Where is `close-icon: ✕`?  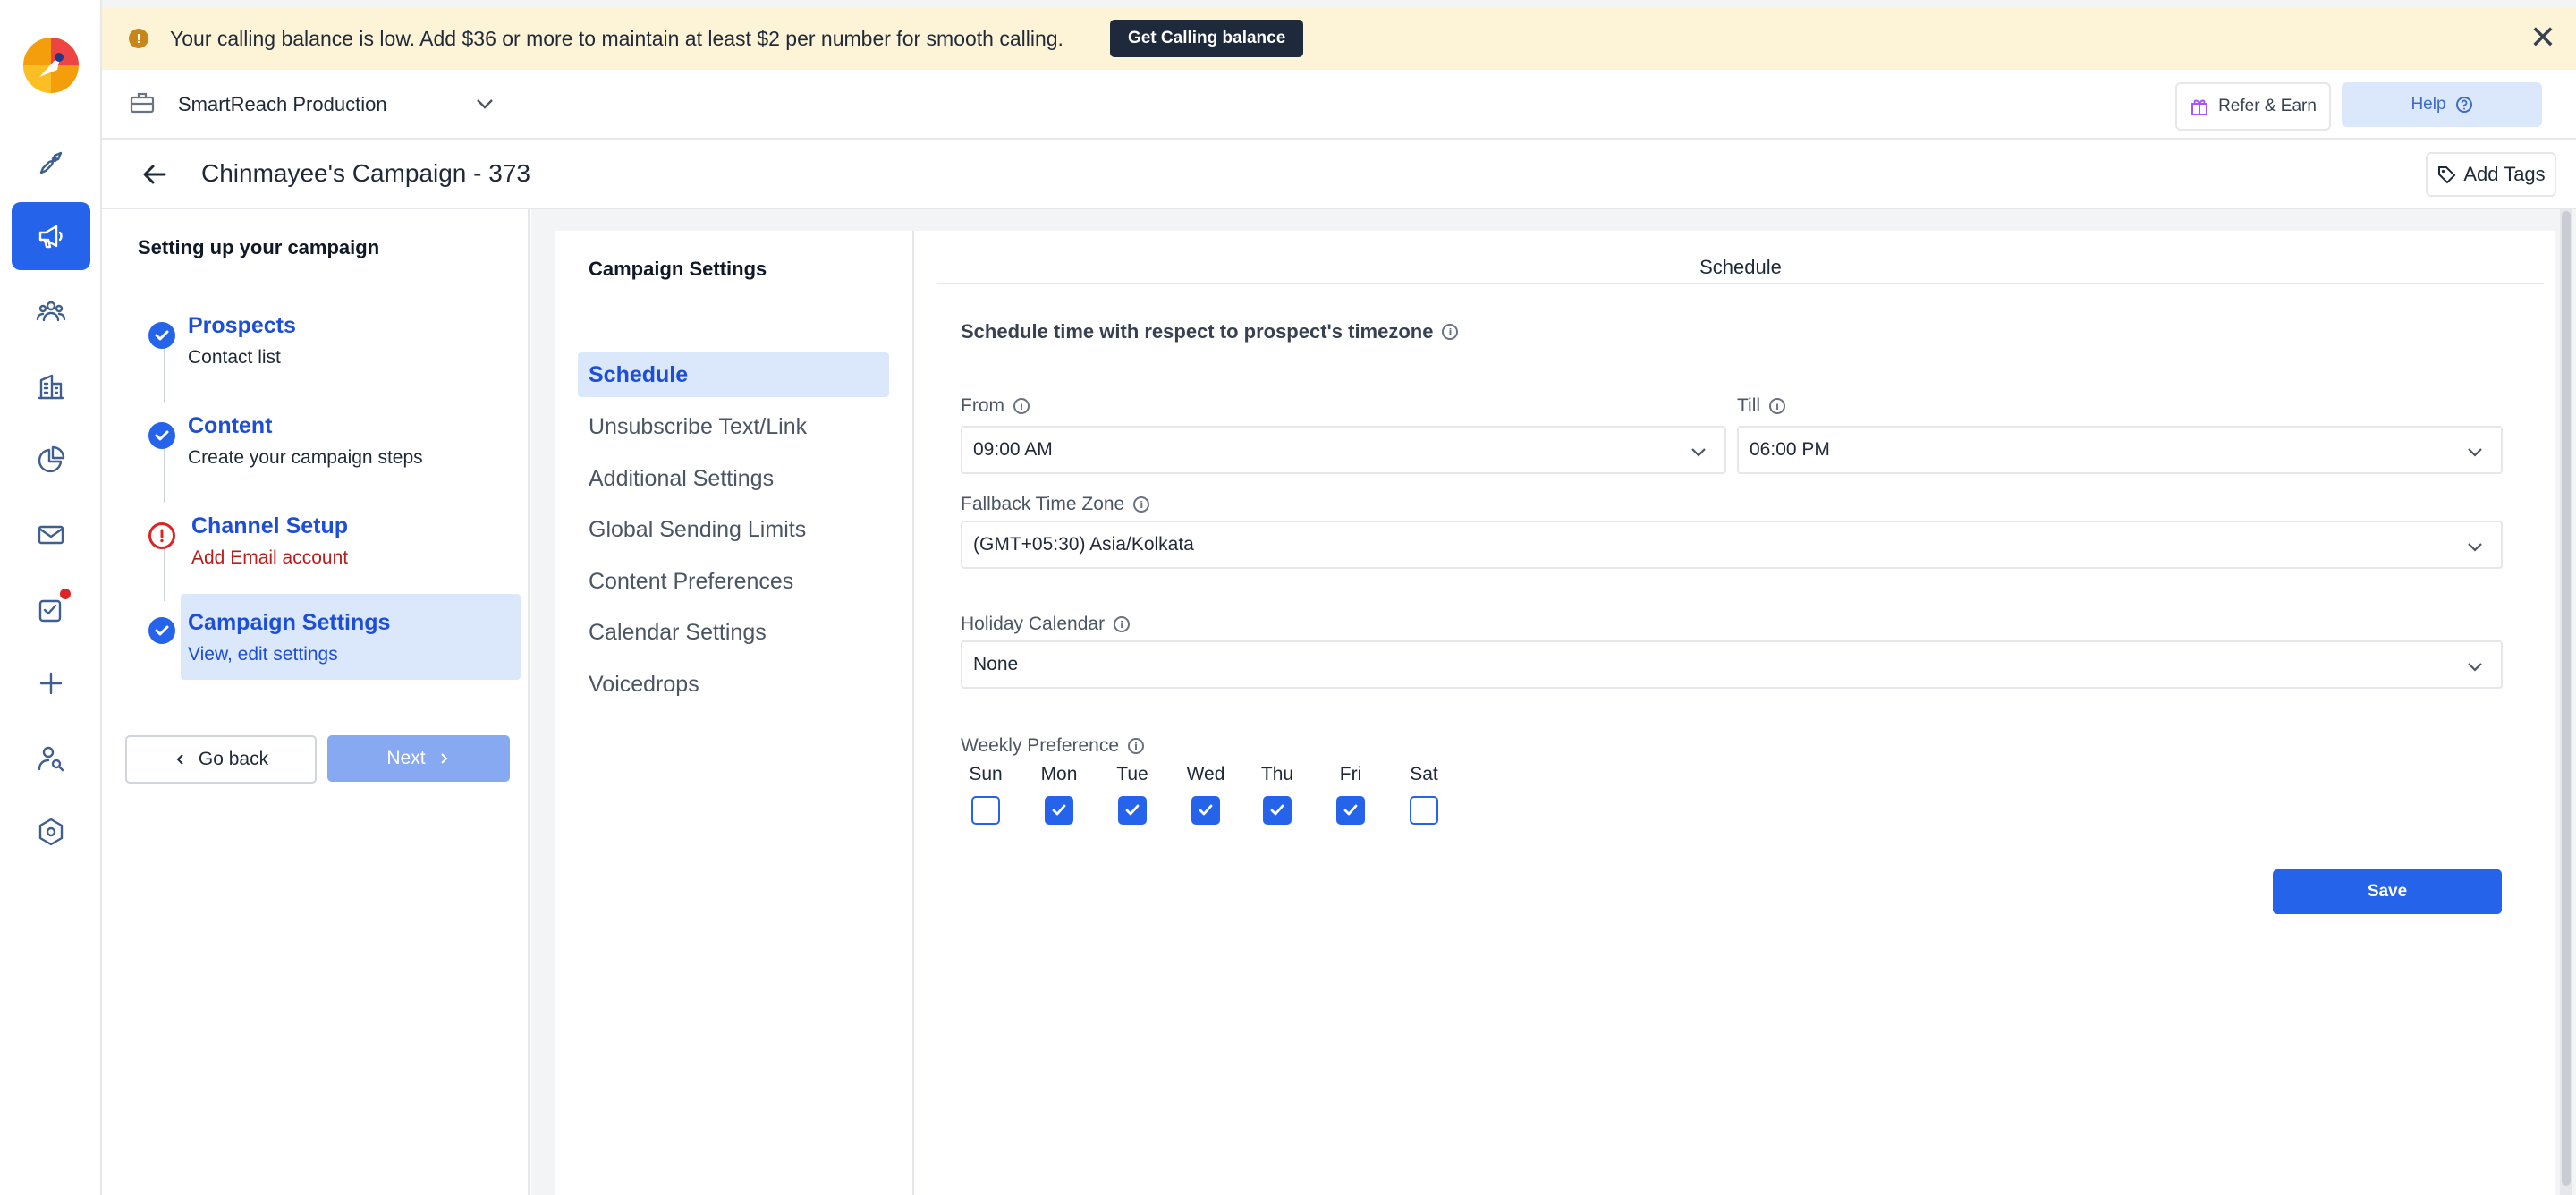 close-icon: ✕ is located at coordinates (2542, 37).